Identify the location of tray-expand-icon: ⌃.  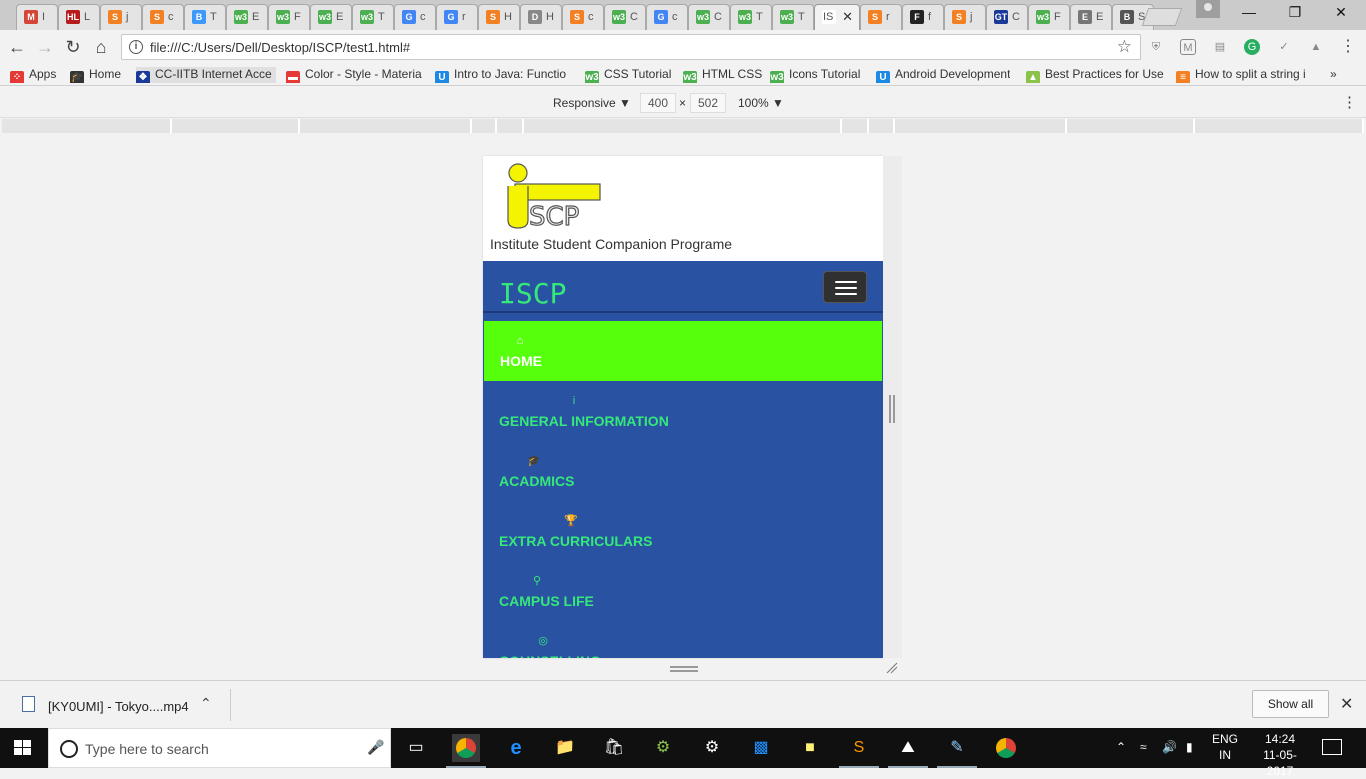
(1121, 747).